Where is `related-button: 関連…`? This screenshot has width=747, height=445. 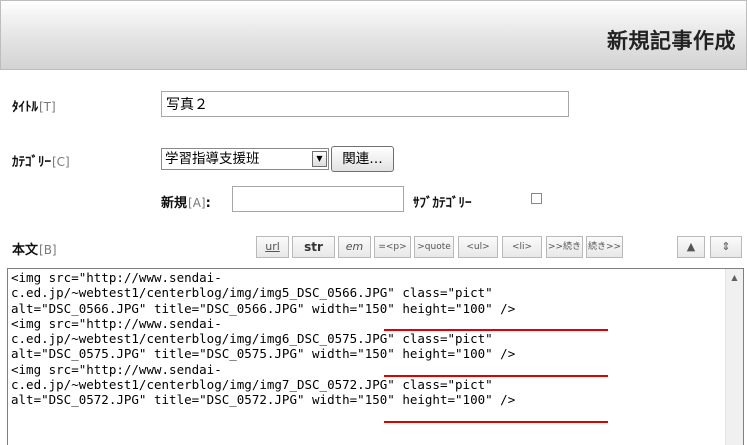 related-button: 関連… is located at coordinates (362, 159).